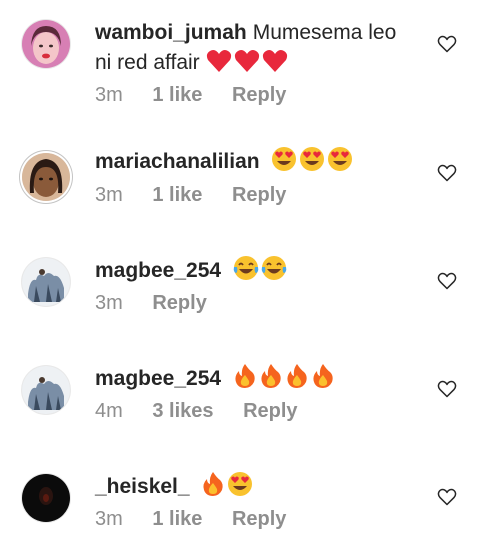  I want to click on comment-body: _heiskel_, so click(255, 488).